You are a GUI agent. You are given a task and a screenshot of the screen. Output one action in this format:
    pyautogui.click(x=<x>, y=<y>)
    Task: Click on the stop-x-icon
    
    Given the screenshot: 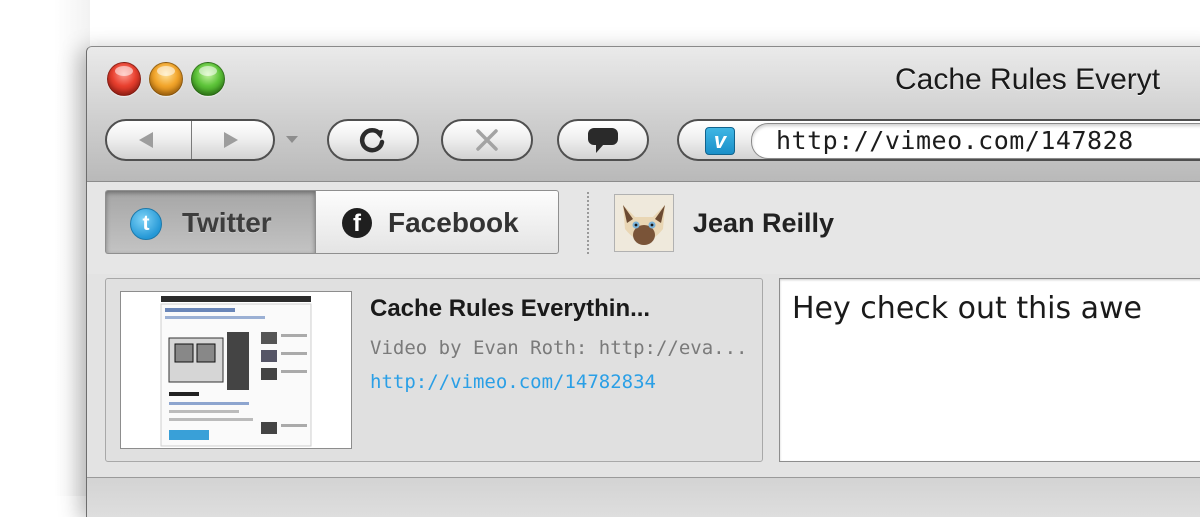 What is the action you would take?
    pyautogui.click(x=487, y=140)
    